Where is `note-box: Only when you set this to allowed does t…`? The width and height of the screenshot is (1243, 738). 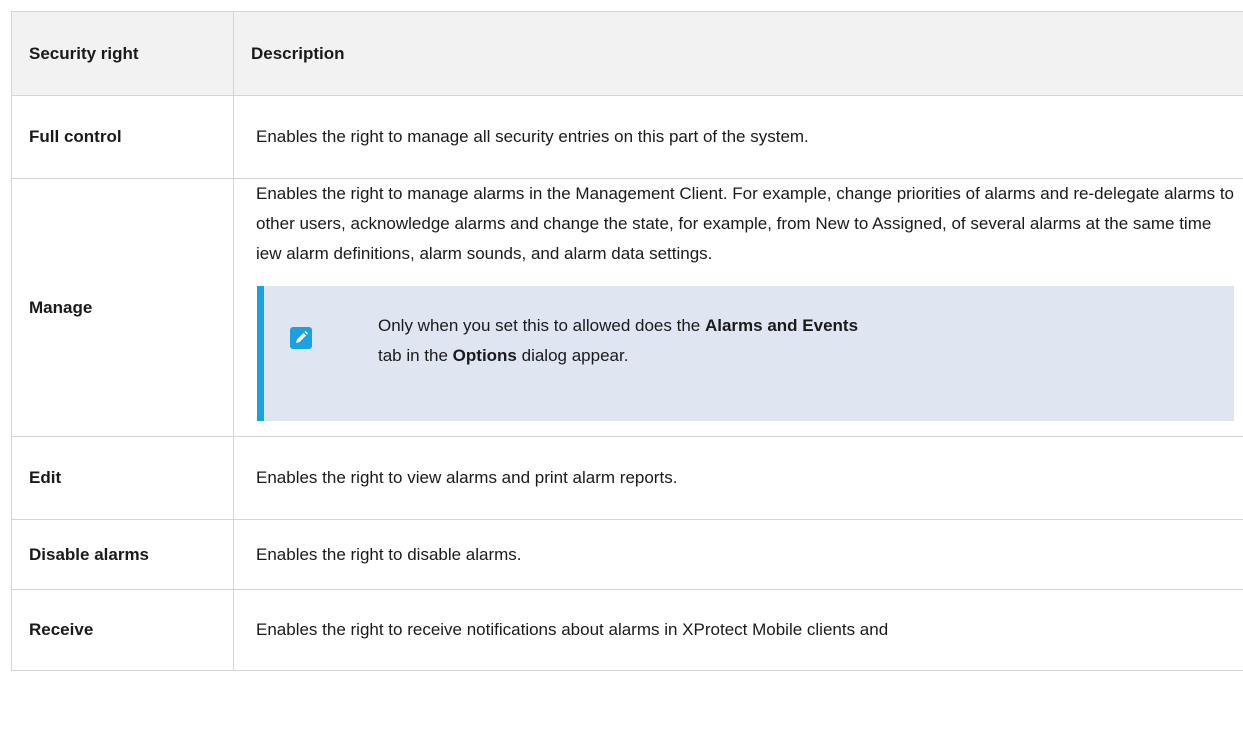 note-box: Only when you set this to allowed does t… is located at coordinates (745, 353).